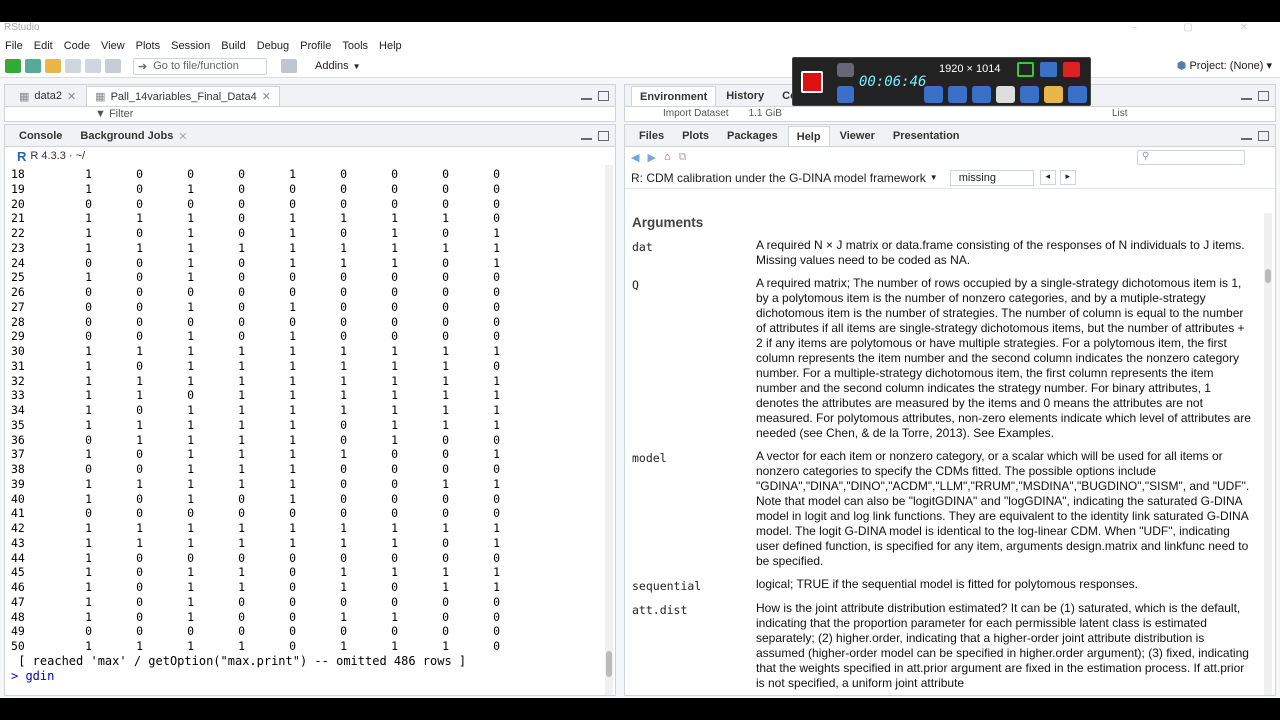 The image size is (1280, 720). Describe the element at coordinates (660, 610) in the screenshot. I see `argument-name: att.dist` at that location.